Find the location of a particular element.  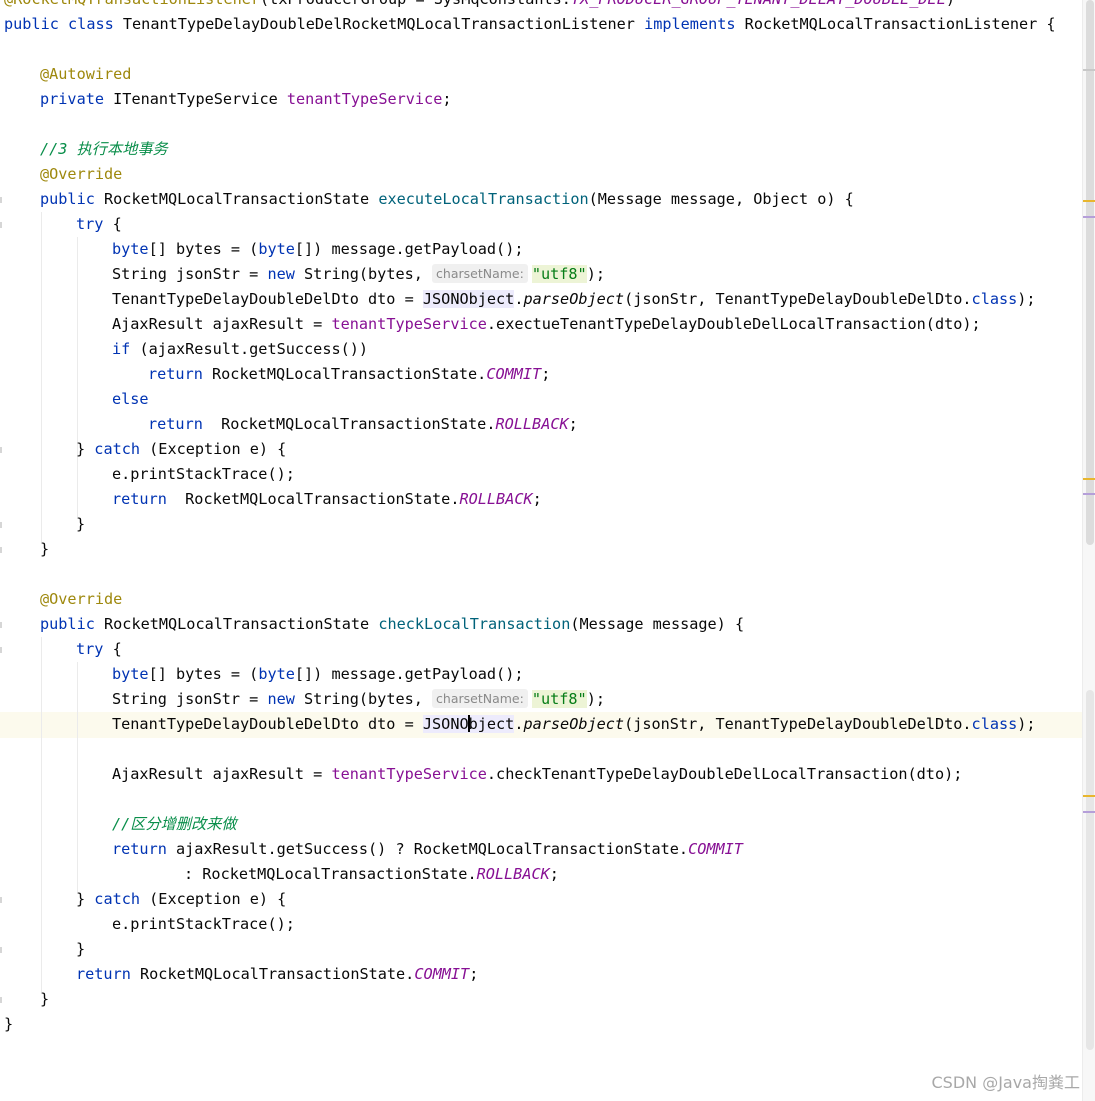

annotation-token: @Autowired is located at coordinates (86, 74).